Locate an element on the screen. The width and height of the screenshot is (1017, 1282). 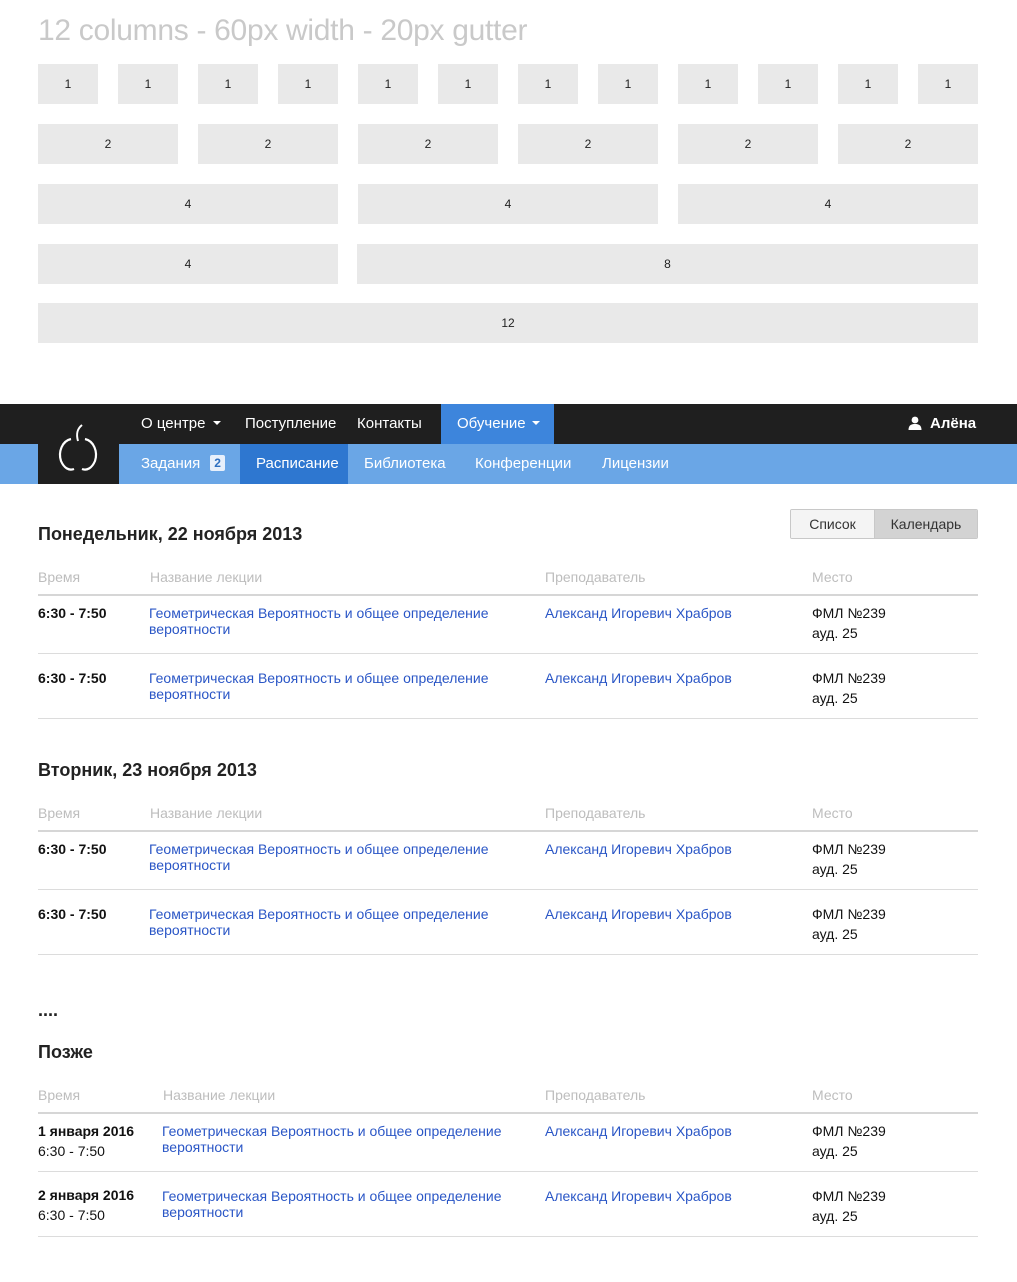
nav-item-education: Обучение is located at coordinates (497, 424).